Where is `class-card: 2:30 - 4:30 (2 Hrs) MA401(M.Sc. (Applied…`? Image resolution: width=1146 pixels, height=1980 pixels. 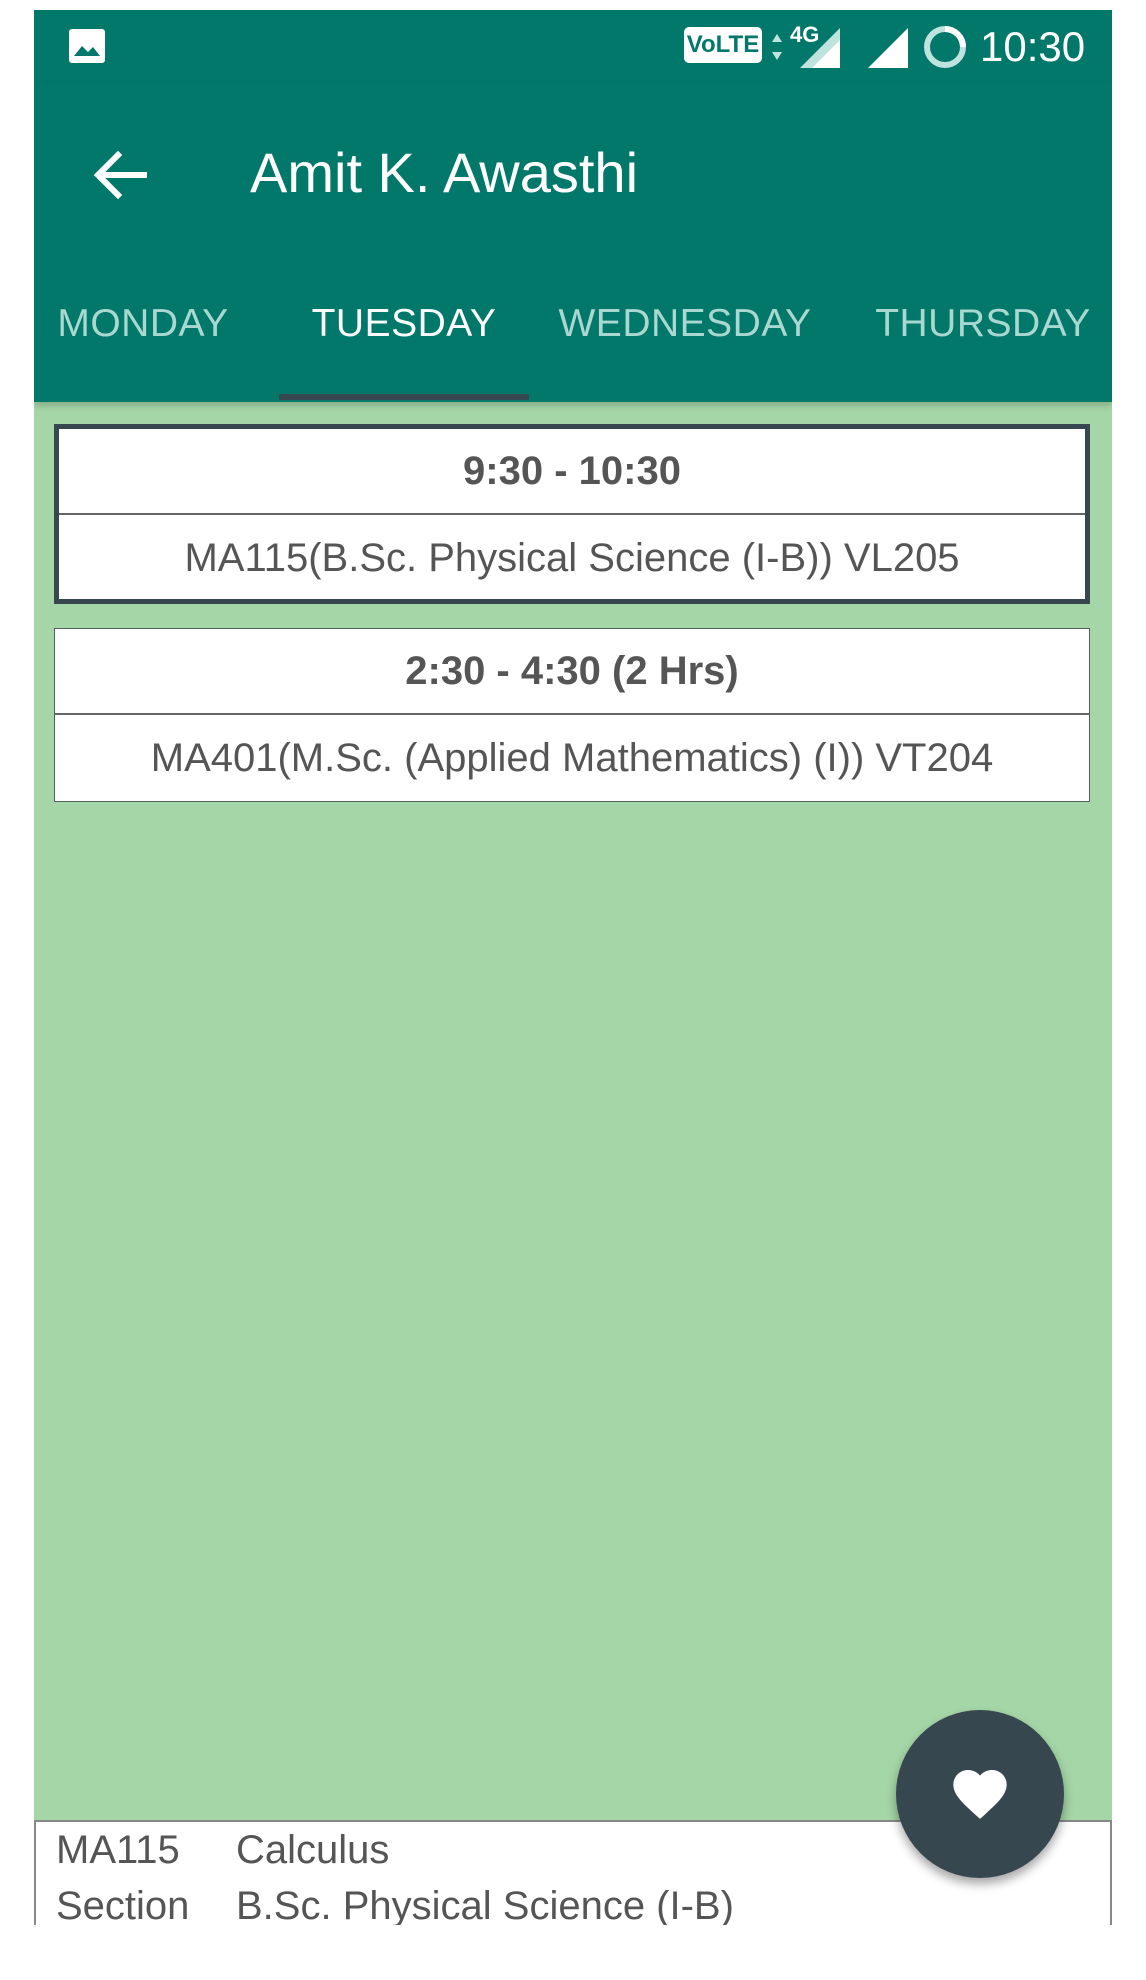 class-card: 2:30 - 4:30 (2 Hrs) MA401(M.Sc. (Applied… is located at coordinates (572, 715).